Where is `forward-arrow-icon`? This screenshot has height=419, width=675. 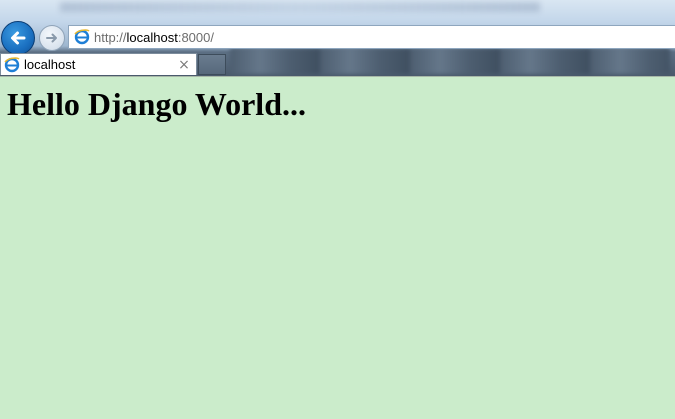
forward-arrow-icon is located at coordinates (51, 38).